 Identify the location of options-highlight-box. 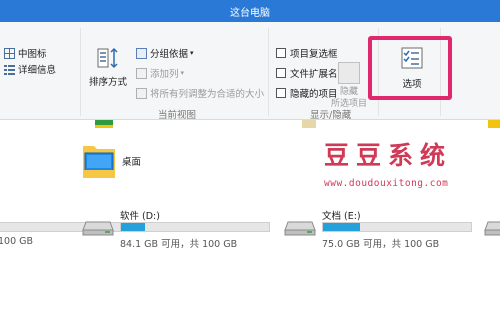
(410, 68).